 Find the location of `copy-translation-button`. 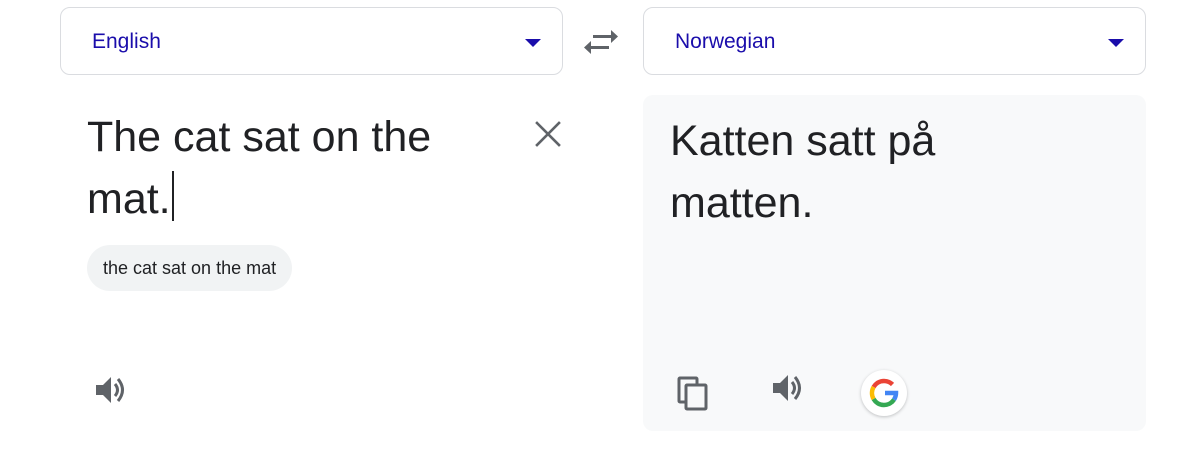

copy-translation-button is located at coordinates (694, 393).